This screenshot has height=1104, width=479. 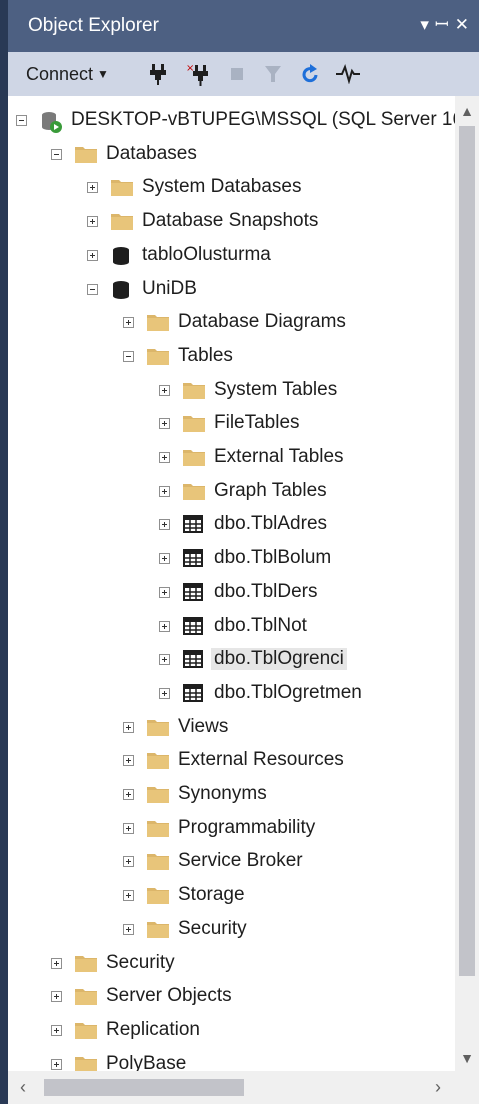 What do you see at coordinates (231, 1059) in the screenshot?
I see `tree-node: PolyBase` at bounding box center [231, 1059].